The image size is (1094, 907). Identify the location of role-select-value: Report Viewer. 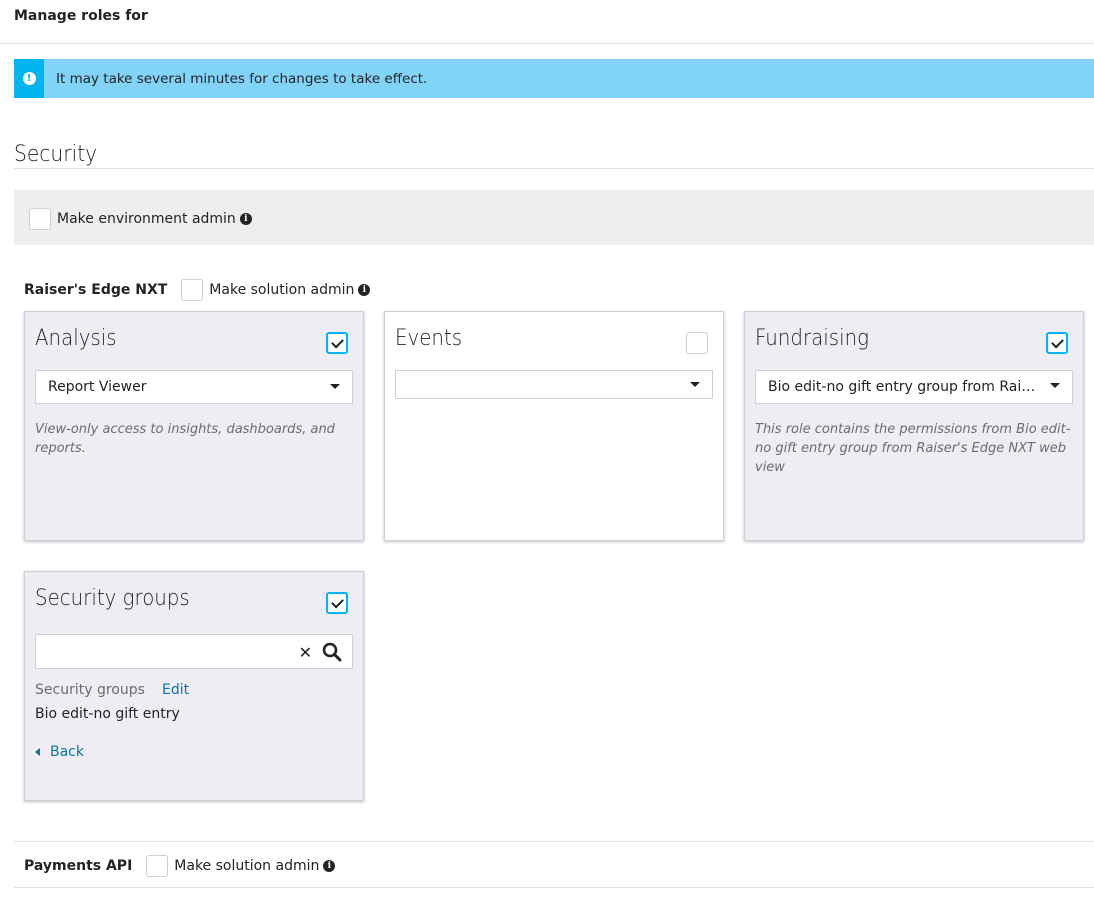
(97, 387).